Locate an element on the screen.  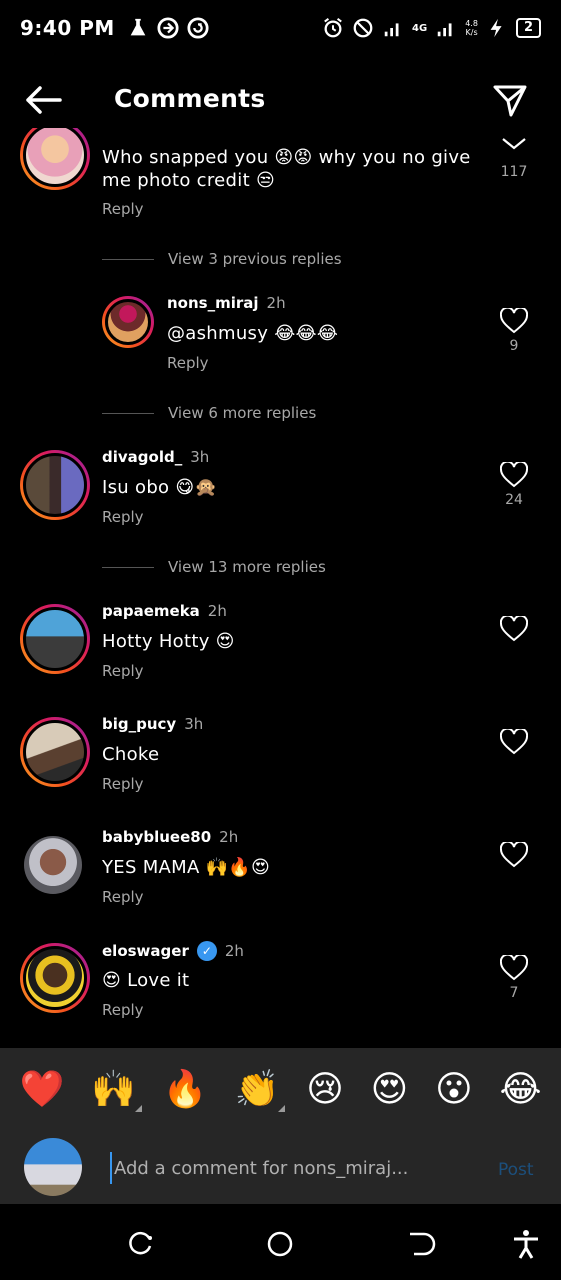
reaction-clap: 👏 is located at coordinates (260, 1090).